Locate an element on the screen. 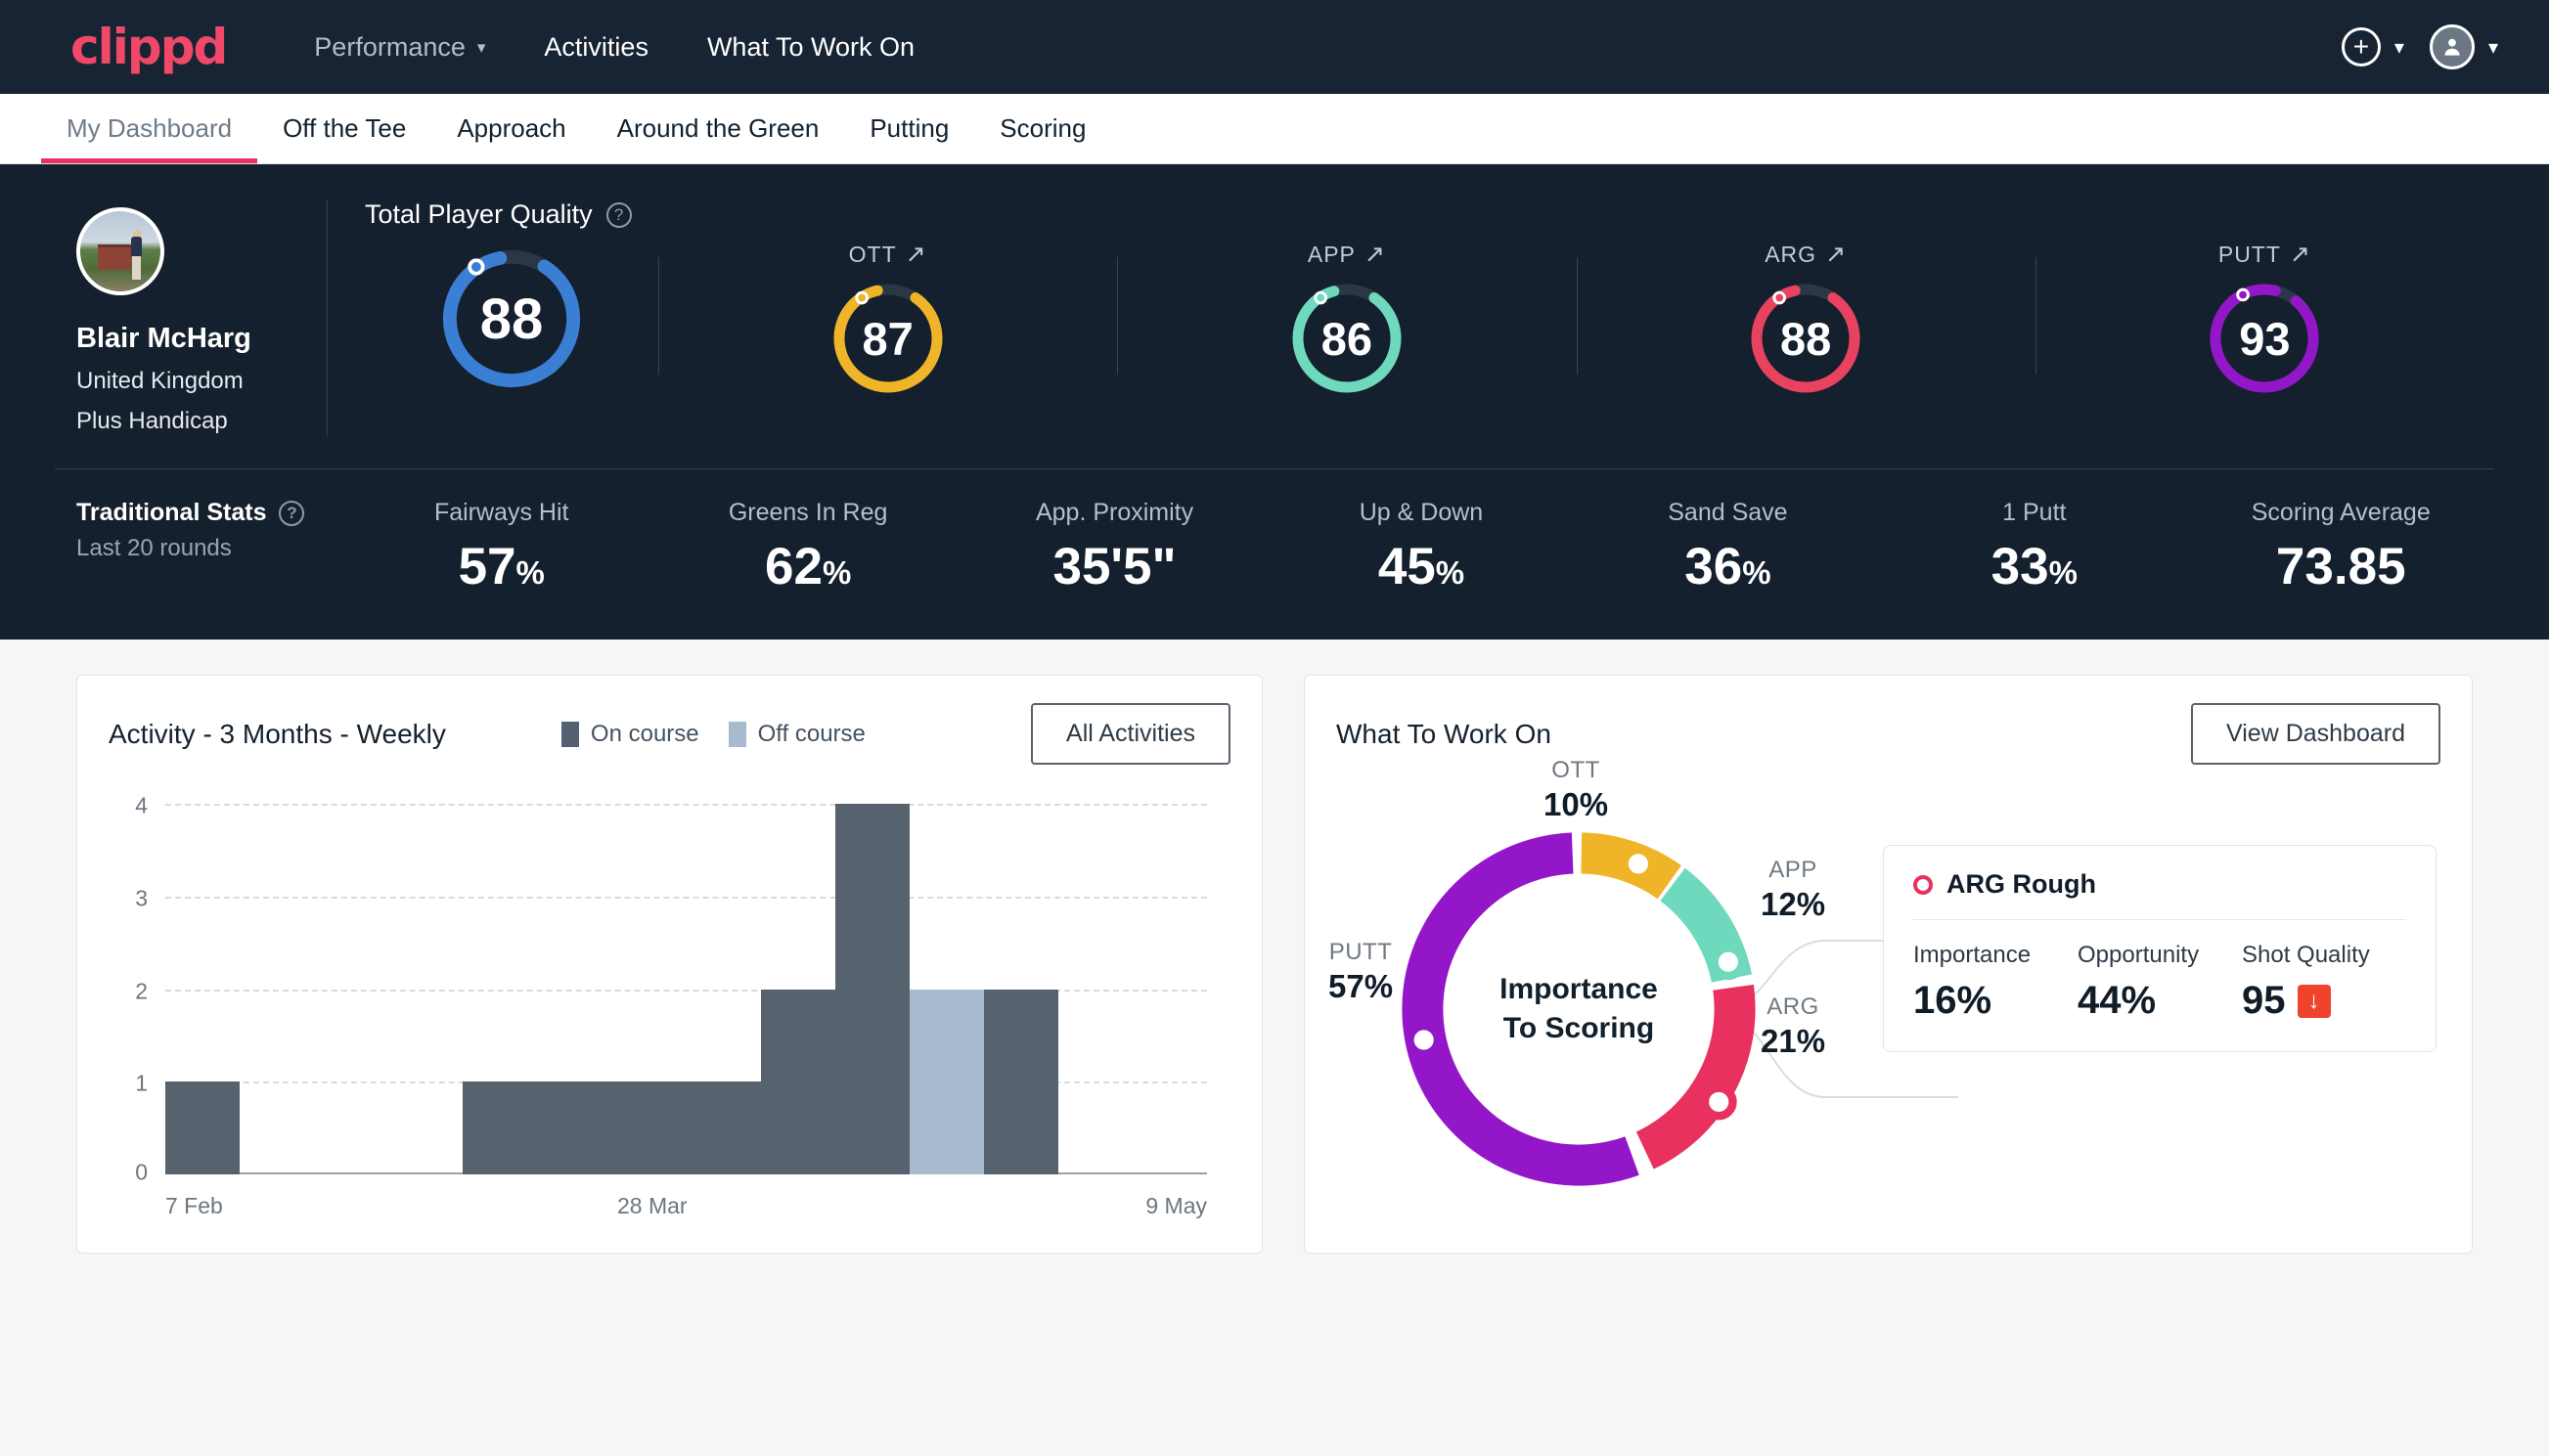  tab-approach-label: Approach is located at coordinates (511, 128).